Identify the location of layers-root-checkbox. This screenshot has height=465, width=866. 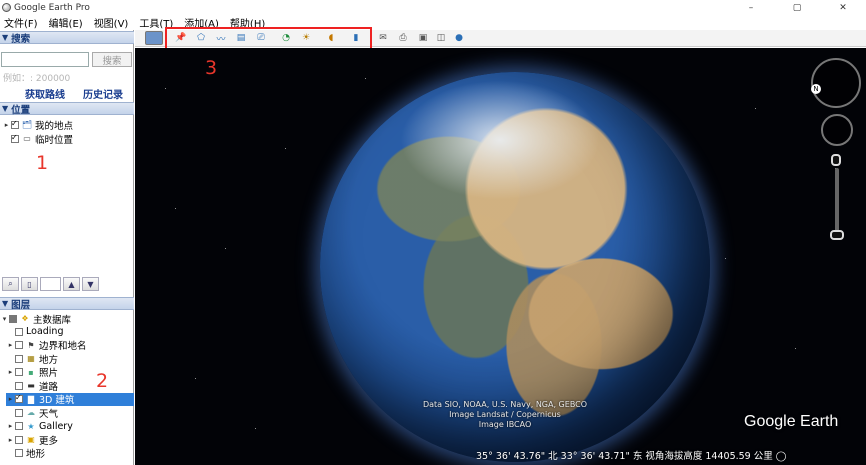
(13, 318).